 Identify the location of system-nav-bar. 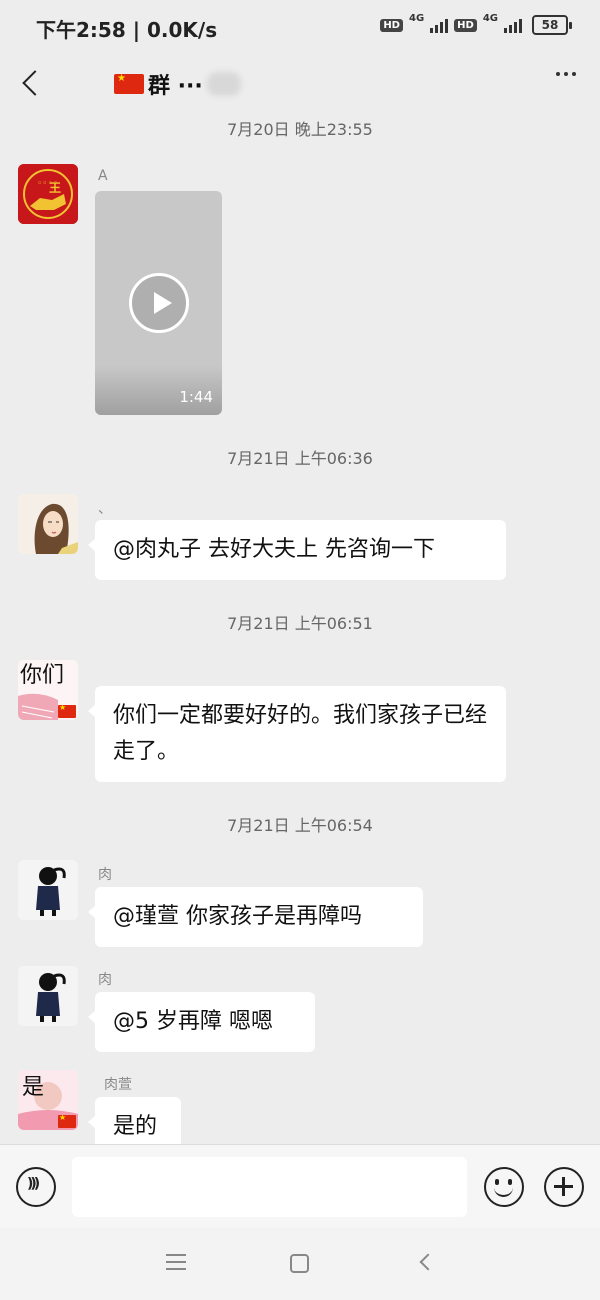
(300, 1264).